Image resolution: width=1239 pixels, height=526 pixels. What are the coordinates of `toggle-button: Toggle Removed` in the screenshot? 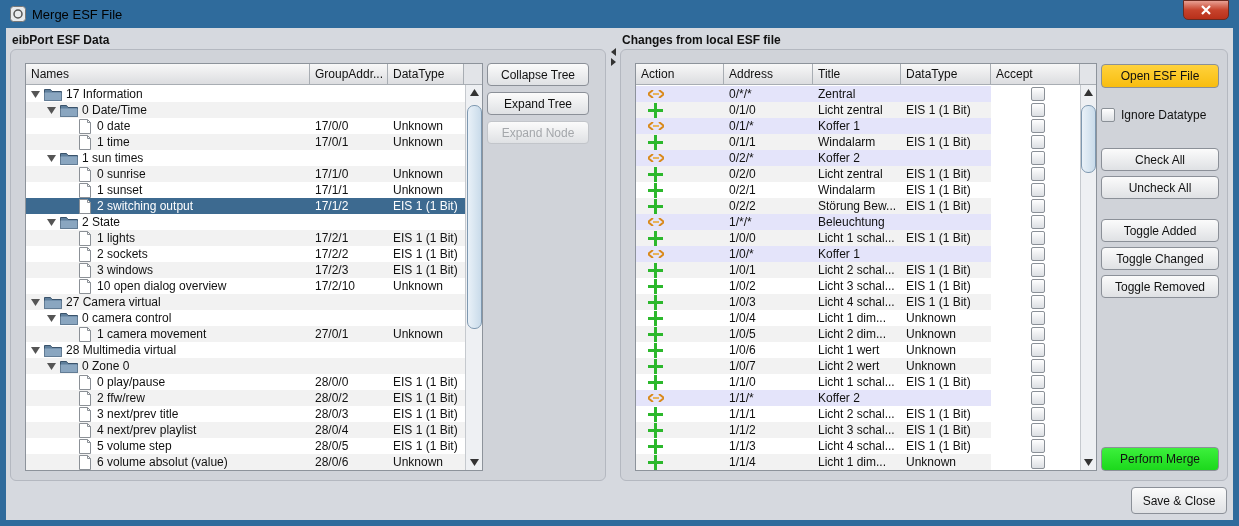 It's located at (1160, 286).